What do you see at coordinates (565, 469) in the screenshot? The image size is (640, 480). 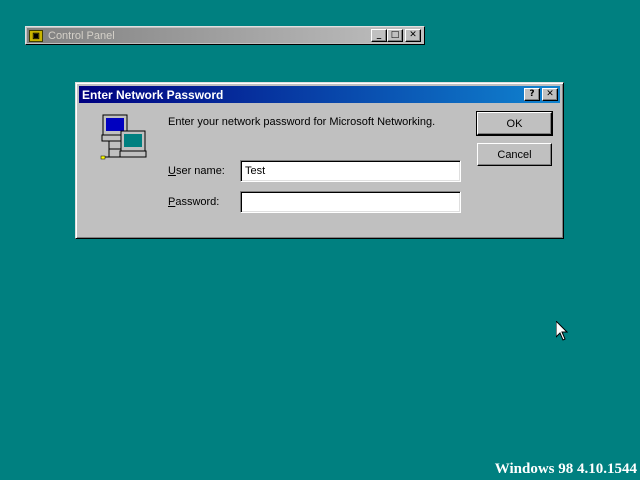 I see `build-watermark: Windows 98 4.10.1544` at bounding box center [565, 469].